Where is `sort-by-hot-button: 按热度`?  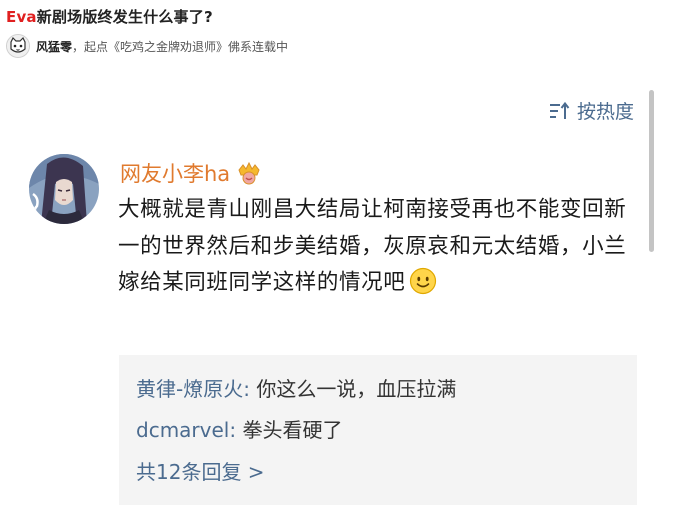
sort-by-hot-button: 按热度 is located at coordinates (591, 110).